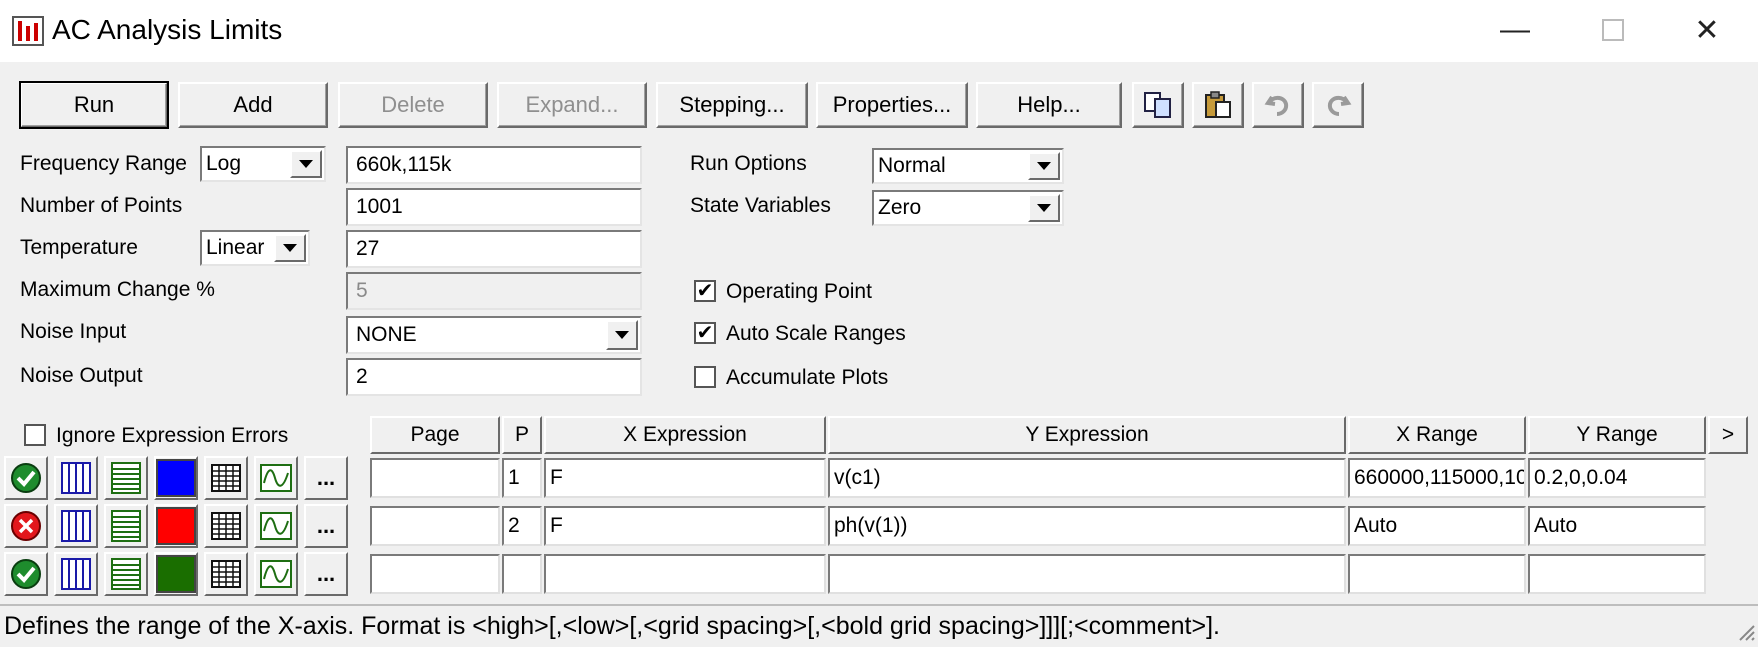  What do you see at coordinates (494, 165) in the screenshot?
I see `frequency-range-input: 660k,115k` at bounding box center [494, 165].